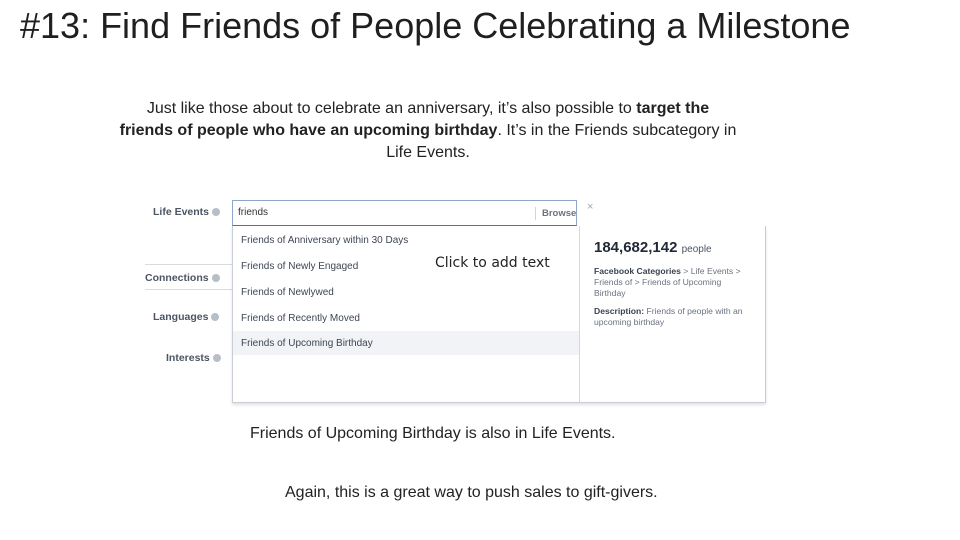 The width and height of the screenshot is (960, 540). Describe the element at coordinates (300, 318) in the screenshot. I see `suggestion-label: Friends of Recently Moved` at that location.